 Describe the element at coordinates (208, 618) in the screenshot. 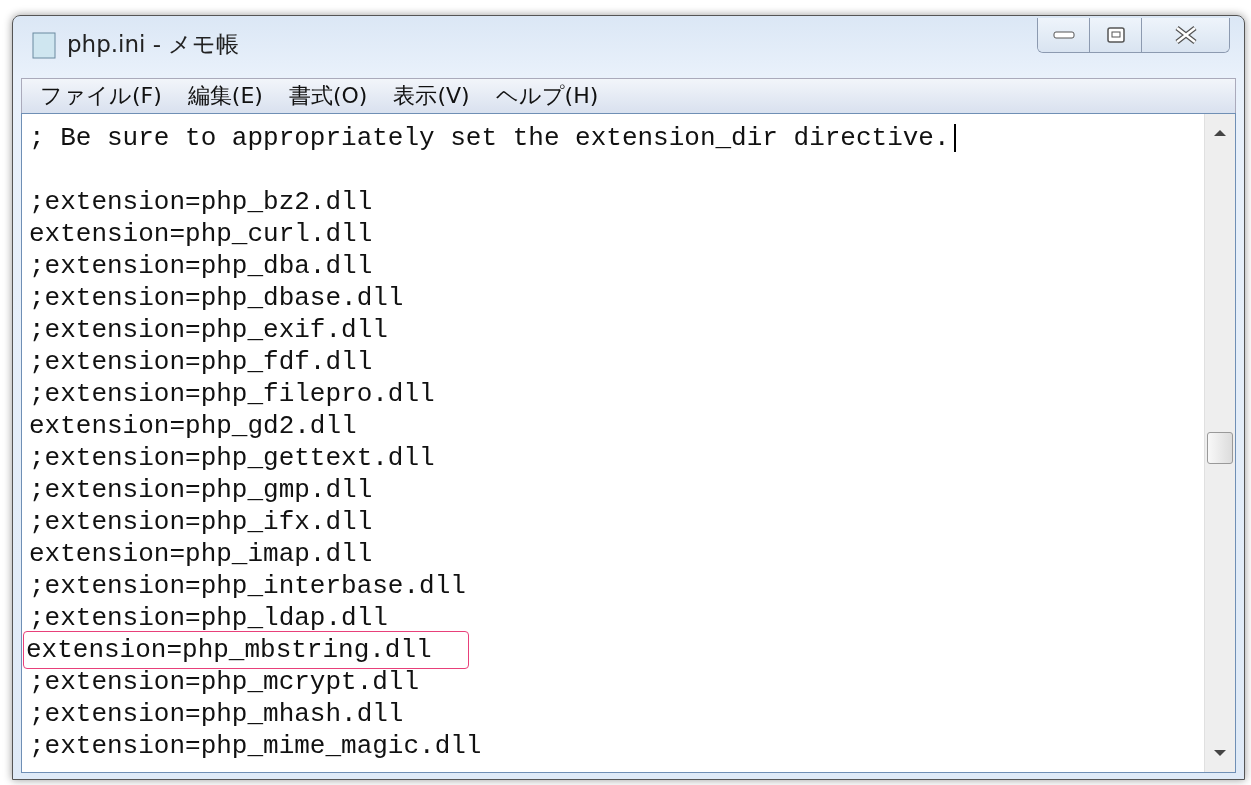

I see `text-line: ;extension=php_ldap.dll` at that location.